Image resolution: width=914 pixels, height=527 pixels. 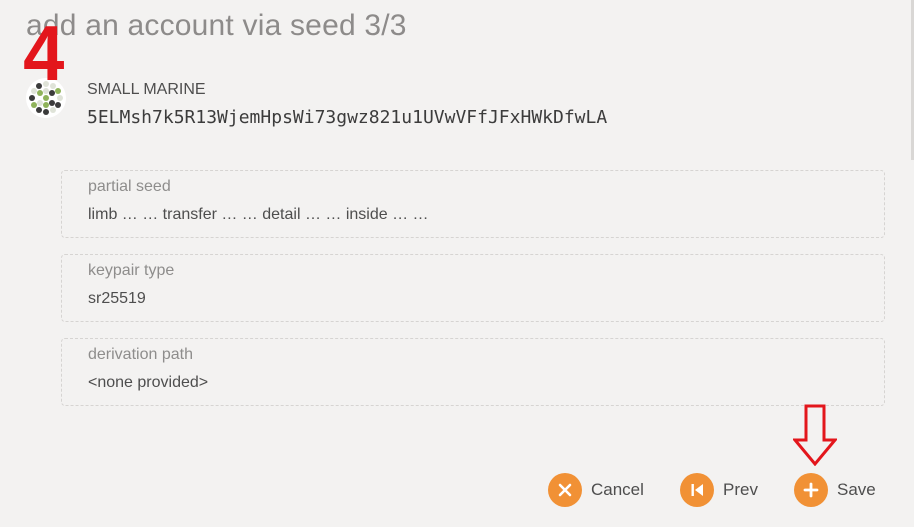 What do you see at coordinates (617, 489) in the screenshot?
I see `cancel-label: Cancel` at bounding box center [617, 489].